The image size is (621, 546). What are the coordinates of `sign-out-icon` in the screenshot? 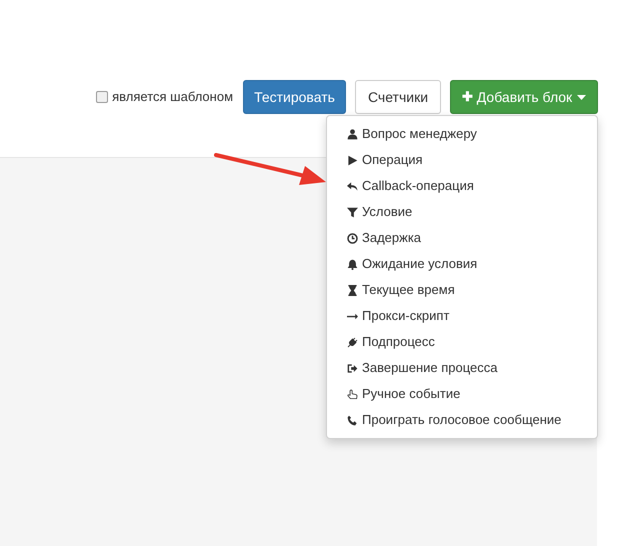 It's located at (352, 368).